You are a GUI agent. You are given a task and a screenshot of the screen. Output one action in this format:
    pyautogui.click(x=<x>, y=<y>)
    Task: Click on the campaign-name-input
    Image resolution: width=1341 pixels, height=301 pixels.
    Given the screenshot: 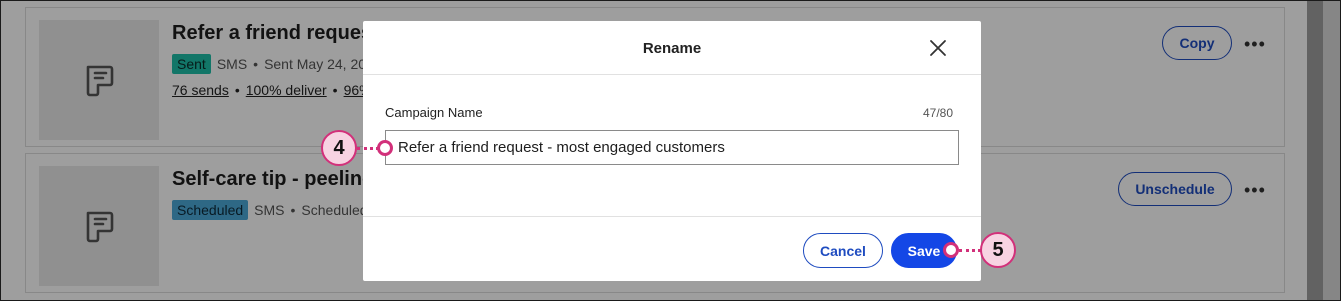 What is the action you would take?
    pyautogui.click(x=672, y=147)
    